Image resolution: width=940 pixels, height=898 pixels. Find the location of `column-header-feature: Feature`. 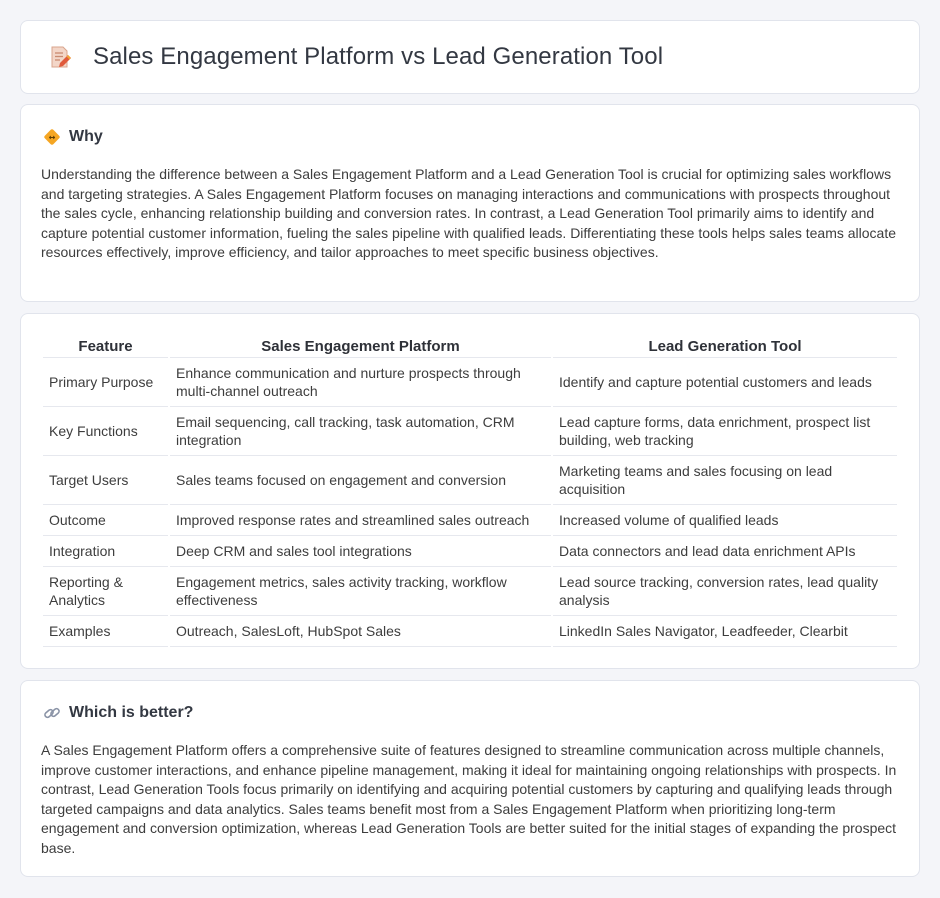

column-header-feature: Feature is located at coordinates (105, 346).